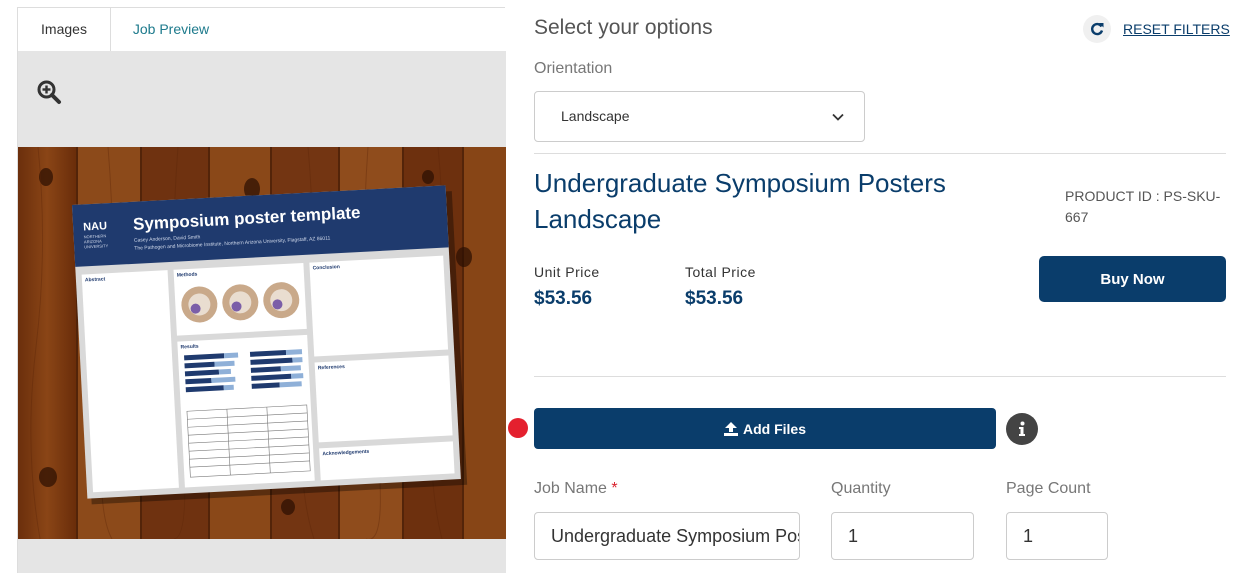  I want to click on reset-filters-label: RESET FILTERS, so click(1176, 29).